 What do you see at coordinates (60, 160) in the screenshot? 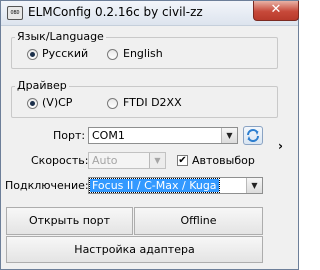
I see `speed-label: Скорость:` at bounding box center [60, 160].